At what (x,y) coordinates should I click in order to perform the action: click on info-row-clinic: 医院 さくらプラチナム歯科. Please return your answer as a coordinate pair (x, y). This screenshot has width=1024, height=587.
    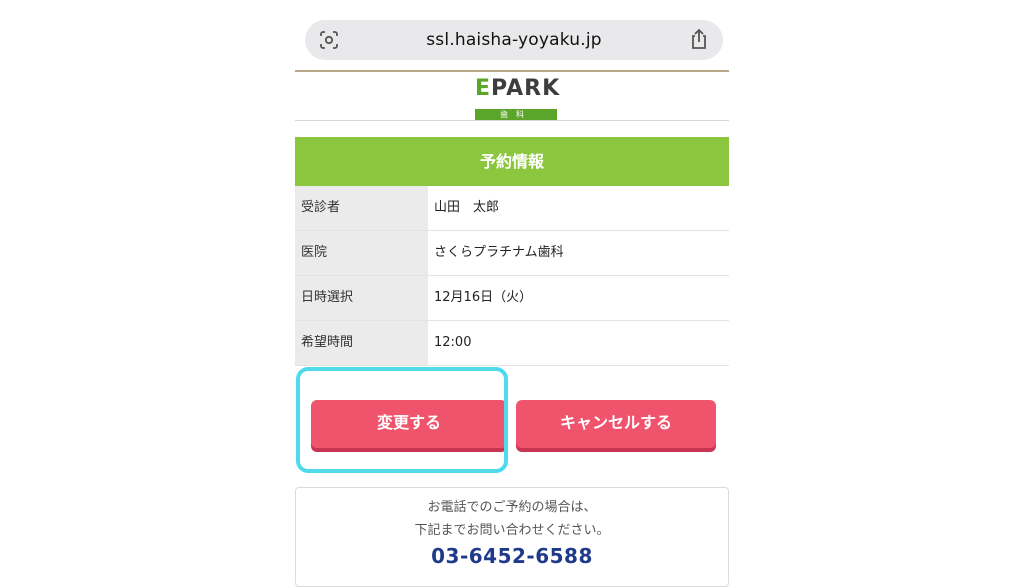
    Looking at the image, I should click on (512, 253).